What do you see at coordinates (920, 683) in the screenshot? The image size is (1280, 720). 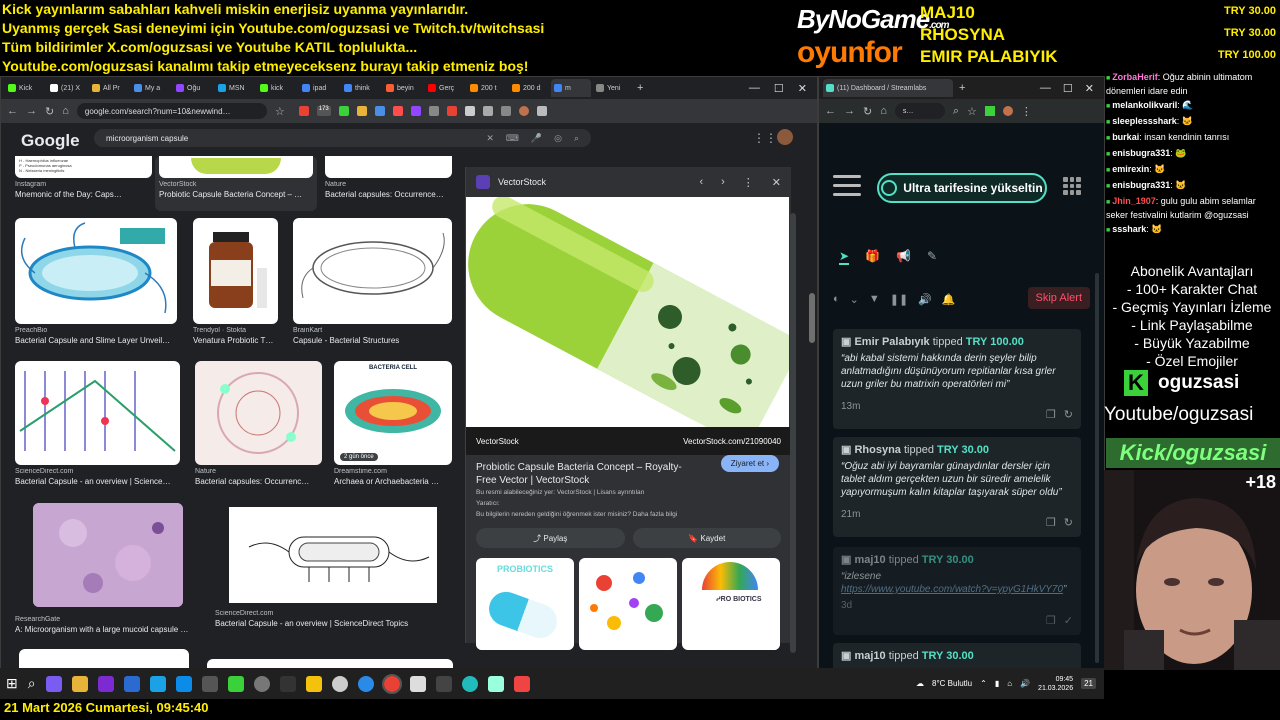 I see `weather-icon: ☁` at bounding box center [920, 683].